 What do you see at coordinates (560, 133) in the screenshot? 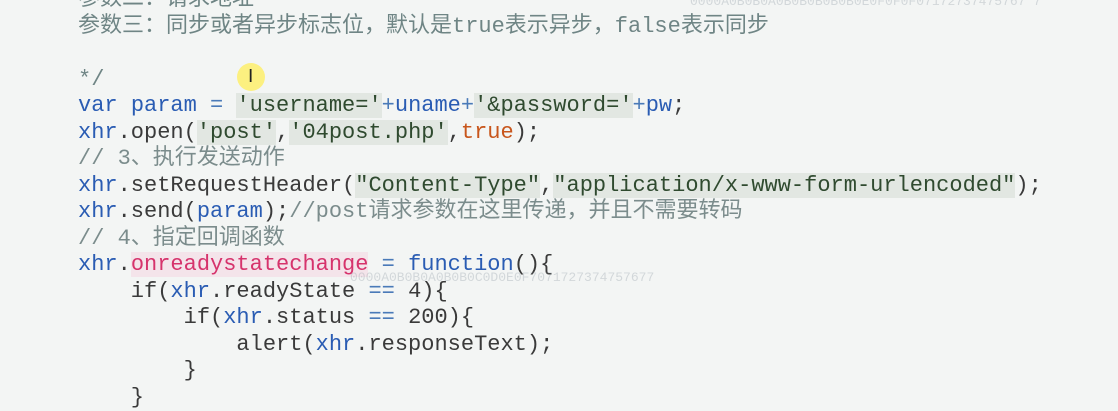
I see `code-line: xhr.open('post','04post.php',true);` at bounding box center [560, 133].